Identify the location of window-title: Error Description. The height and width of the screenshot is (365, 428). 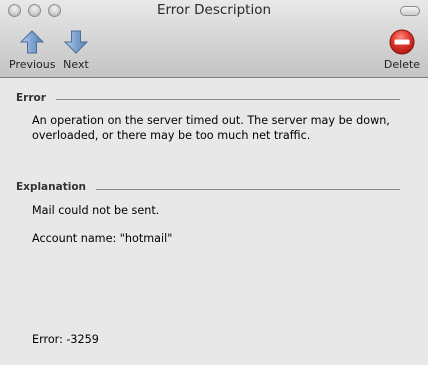
(214, 10).